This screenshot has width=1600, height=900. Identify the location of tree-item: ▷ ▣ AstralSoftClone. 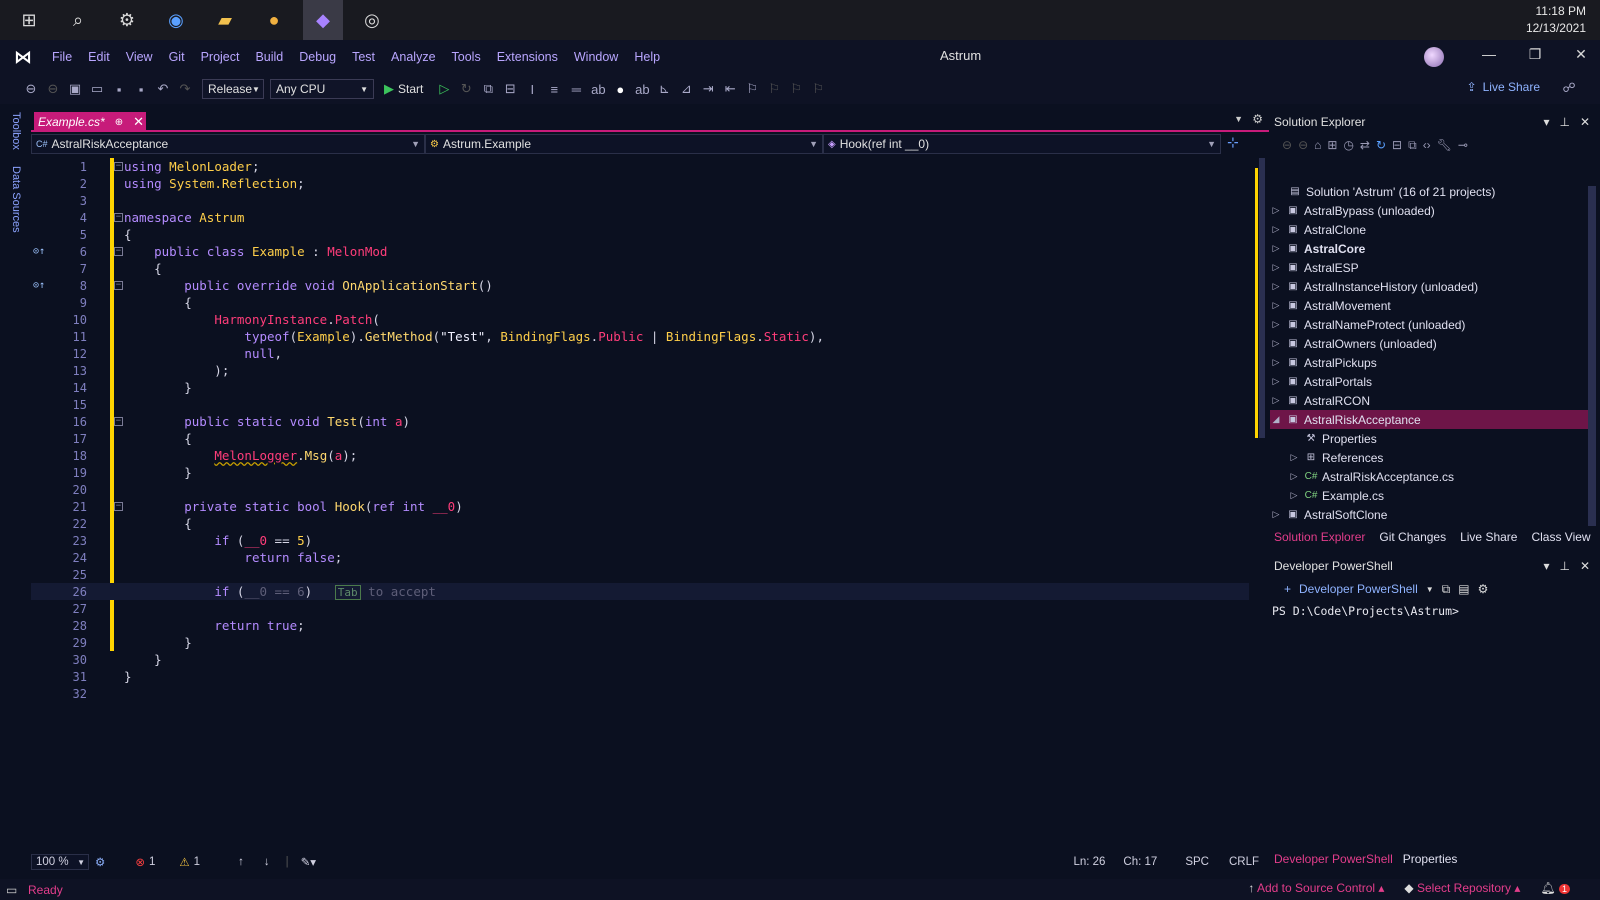
(1430, 514).